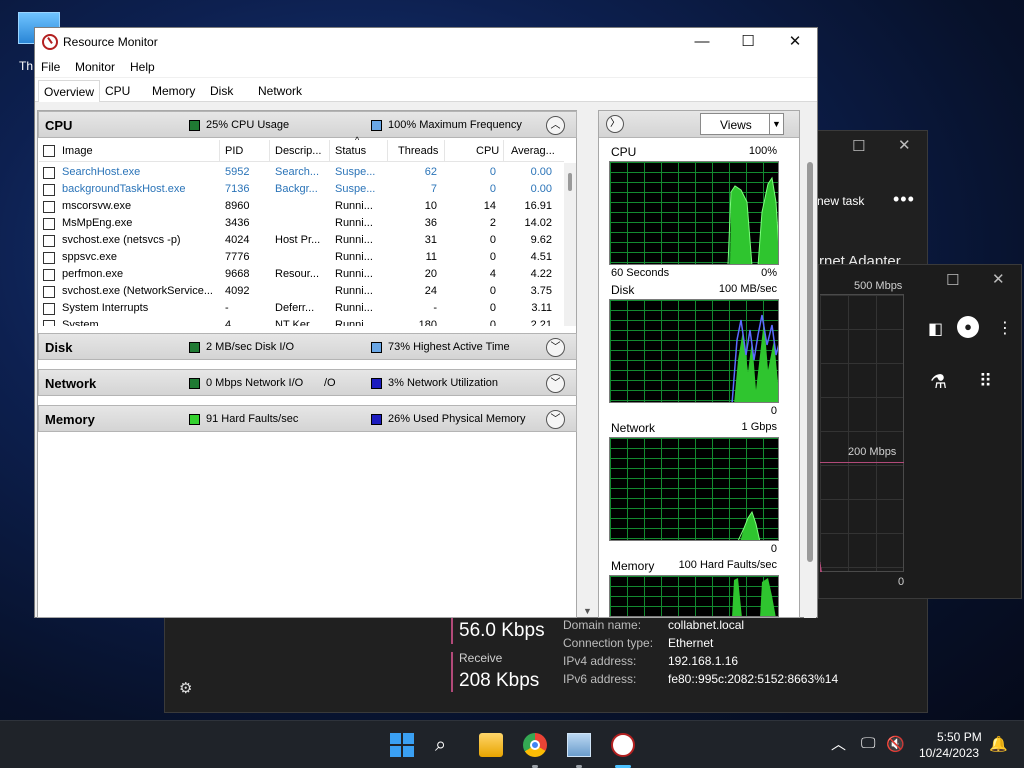  What do you see at coordinates (555, 125) in the screenshot?
I see `collapse-chevron-up-icon: ︿` at bounding box center [555, 125].